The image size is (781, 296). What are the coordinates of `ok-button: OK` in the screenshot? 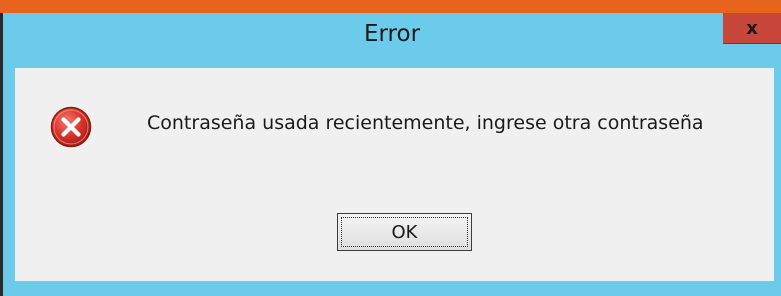 It's located at (404, 232).